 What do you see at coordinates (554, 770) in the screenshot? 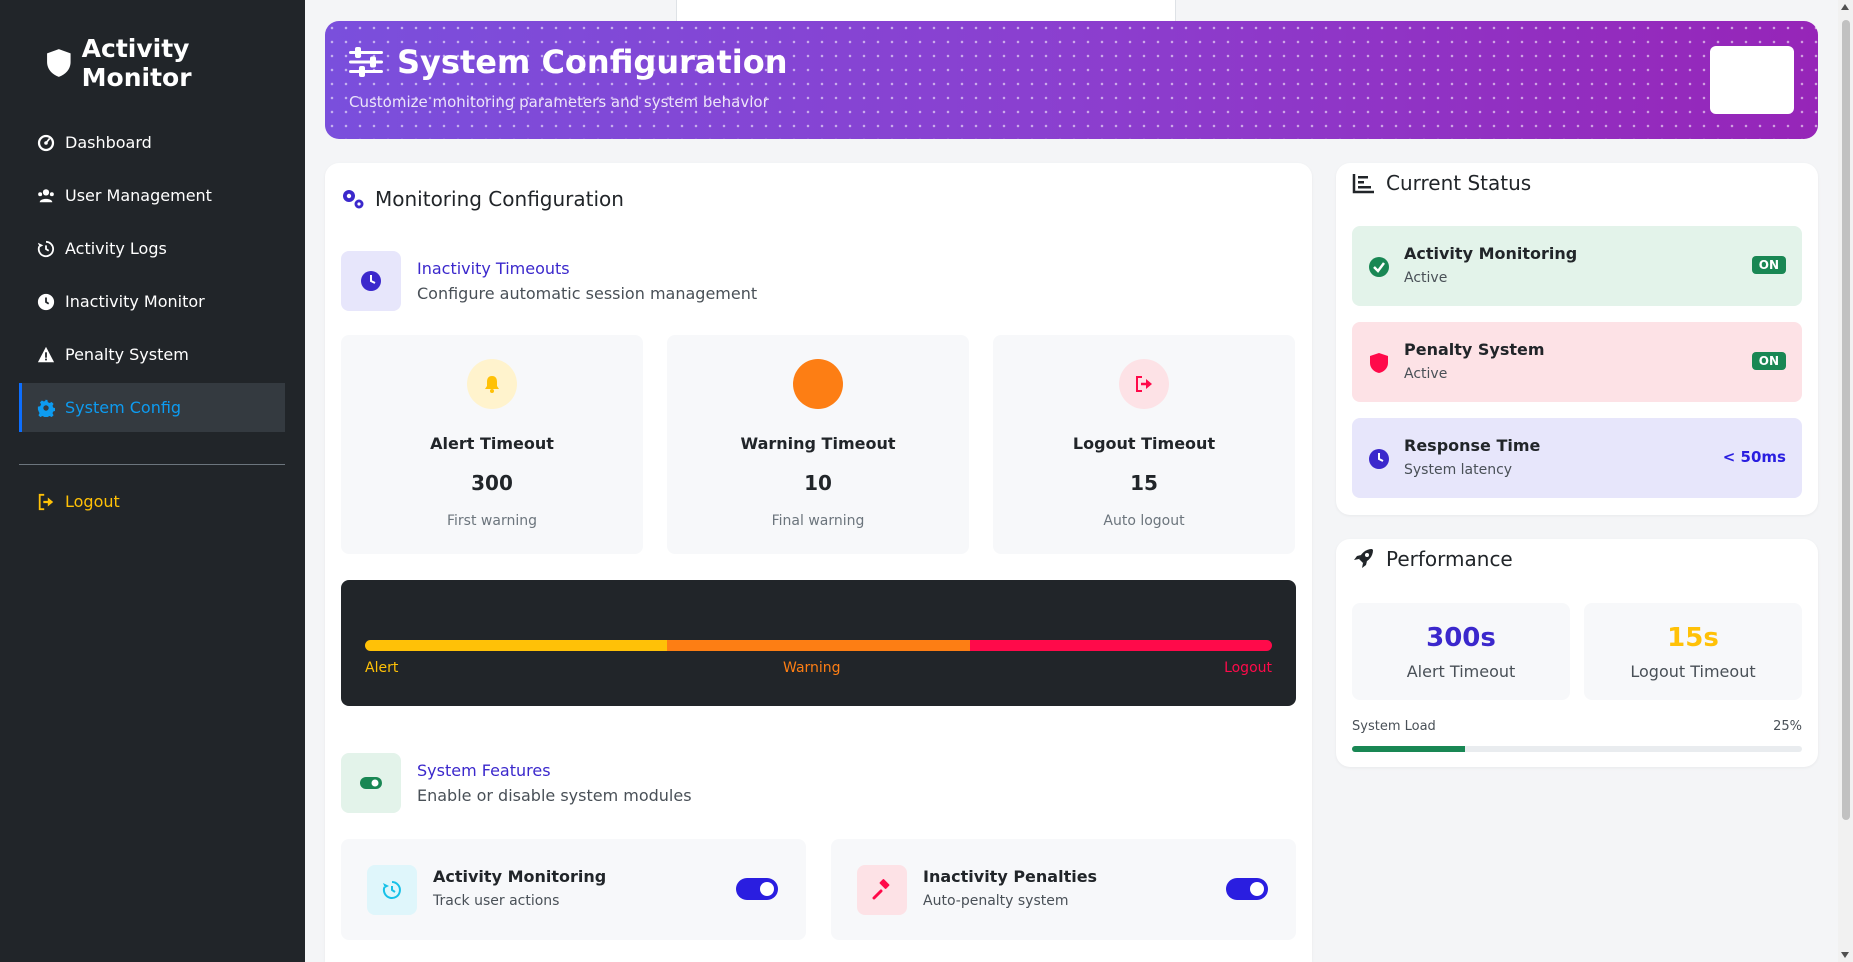
I see `features-title: System Features` at bounding box center [554, 770].